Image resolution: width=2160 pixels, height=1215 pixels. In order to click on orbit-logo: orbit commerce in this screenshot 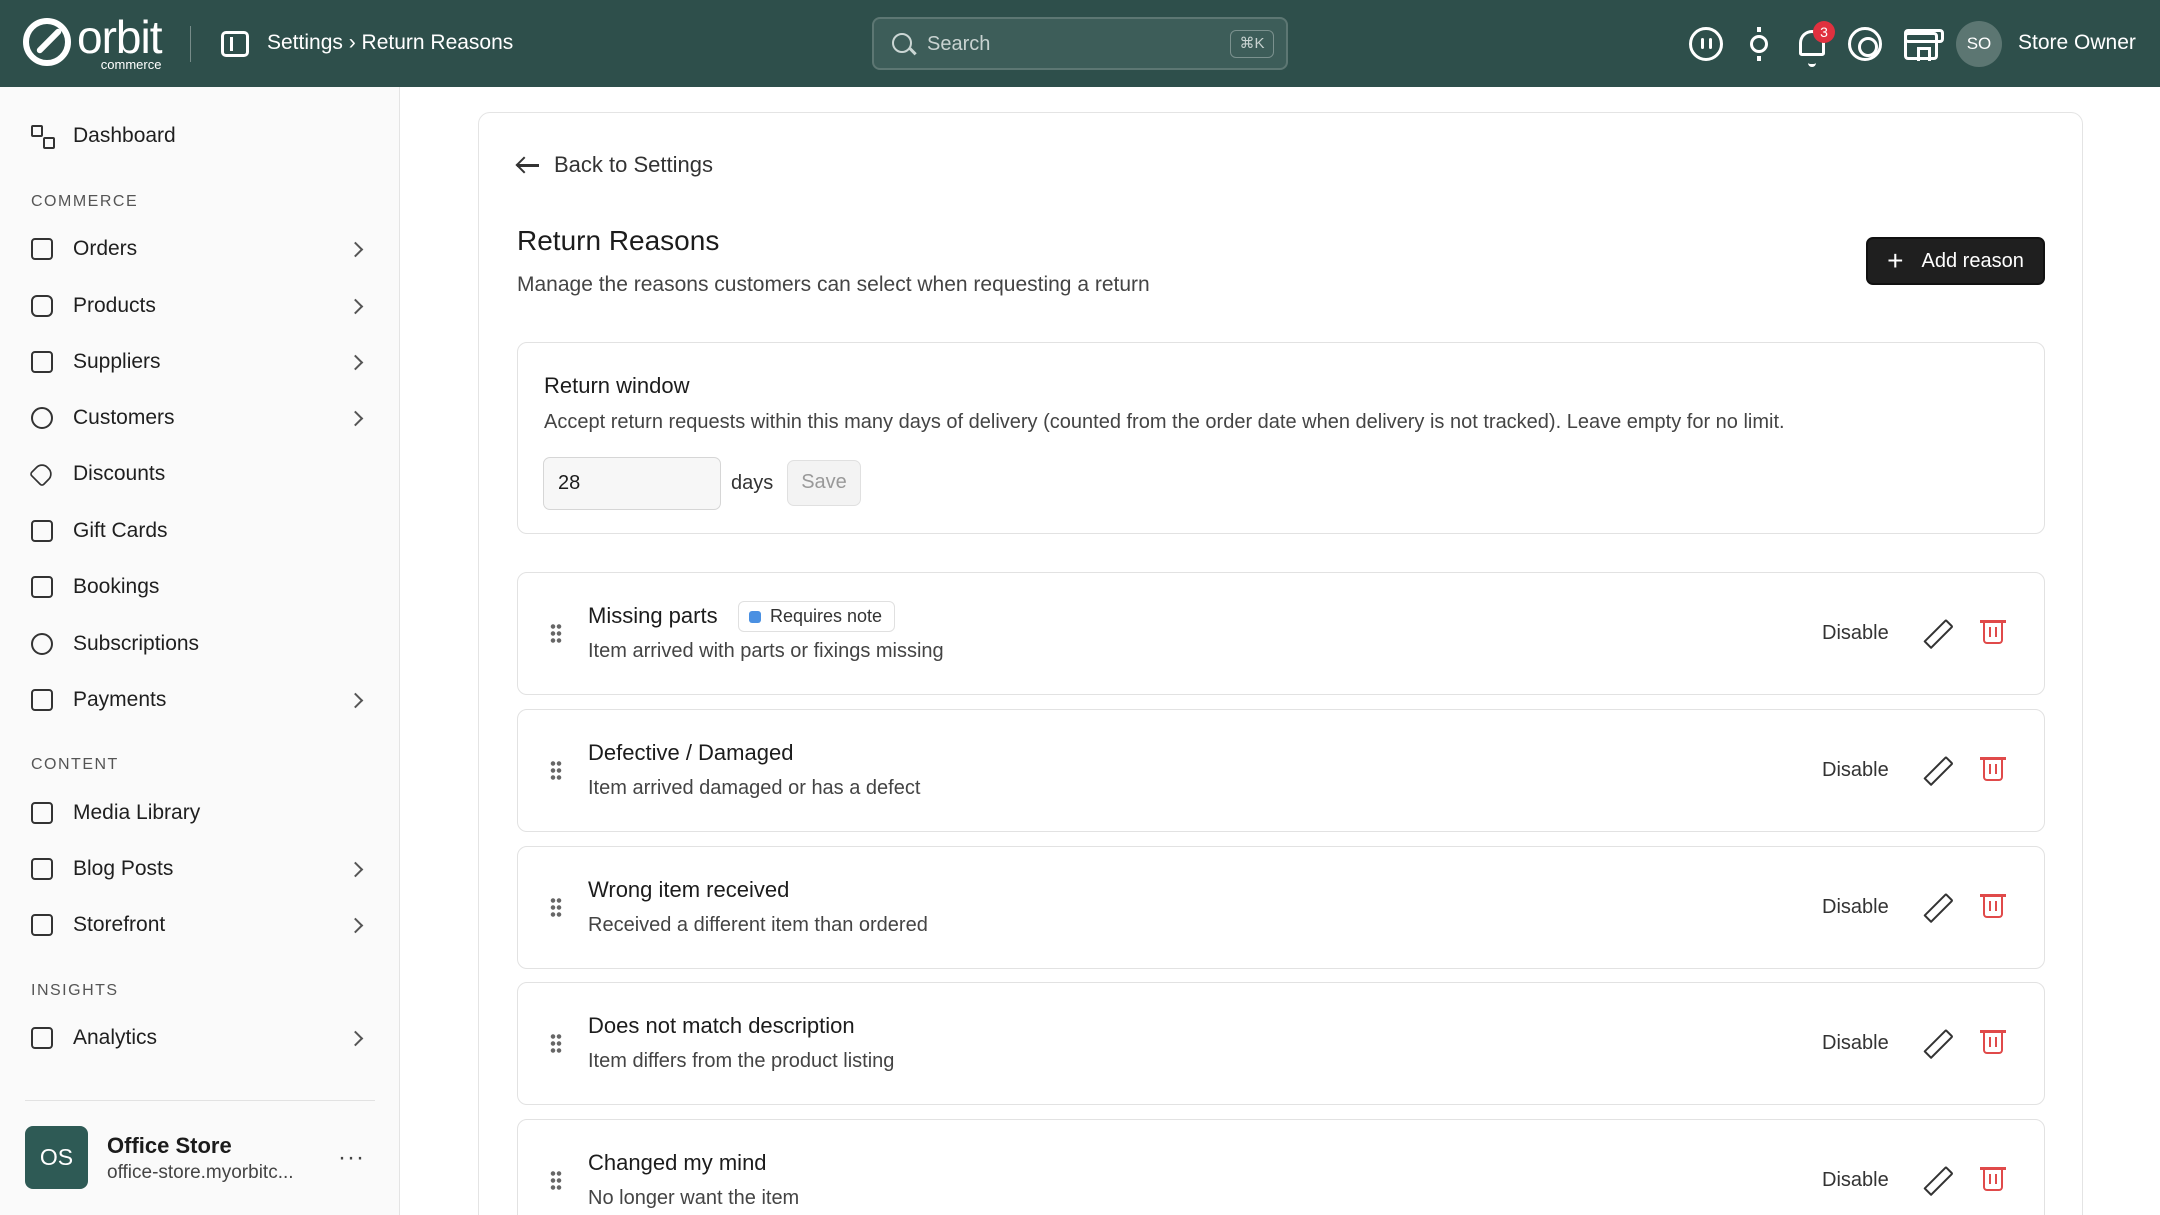, I will do `click(92, 41)`.